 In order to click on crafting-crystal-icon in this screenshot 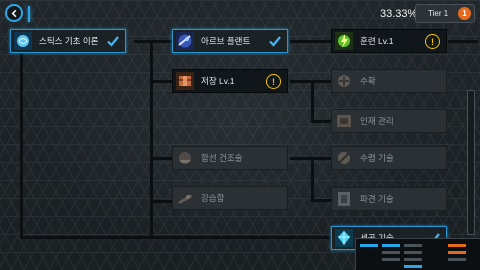, I will do `click(344, 238)`.